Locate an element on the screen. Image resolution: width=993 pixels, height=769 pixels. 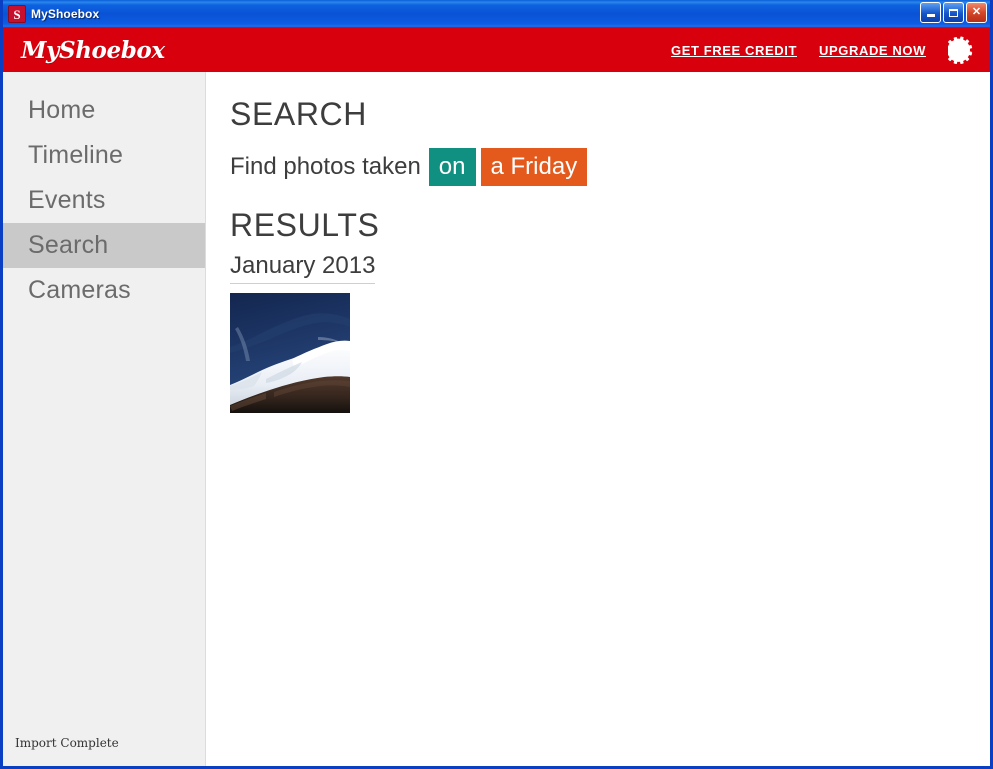
maximize-icon is located at coordinates (953, 12).